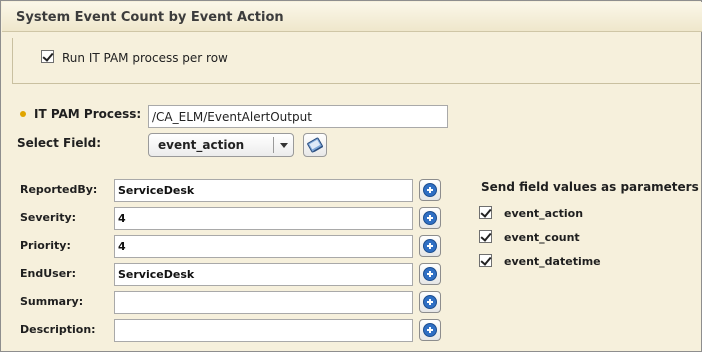  What do you see at coordinates (263, 246) in the screenshot?
I see `param-input-priority` at bounding box center [263, 246].